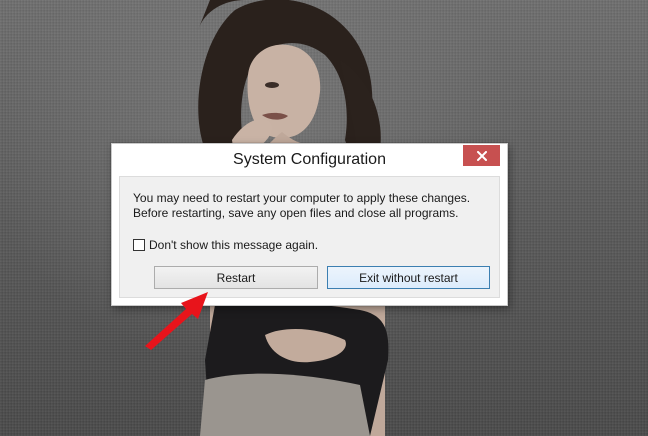 The image size is (648, 436). I want to click on close-button, so click(481, 155).